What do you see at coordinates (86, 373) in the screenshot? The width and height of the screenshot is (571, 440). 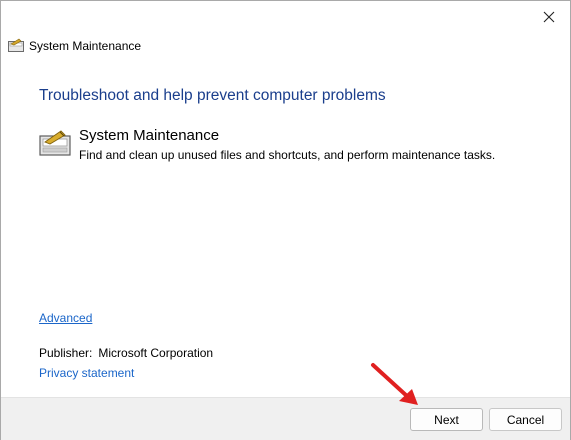 I see `privacy-statement-link: Privacy statement` at bounding box center [86, 373].